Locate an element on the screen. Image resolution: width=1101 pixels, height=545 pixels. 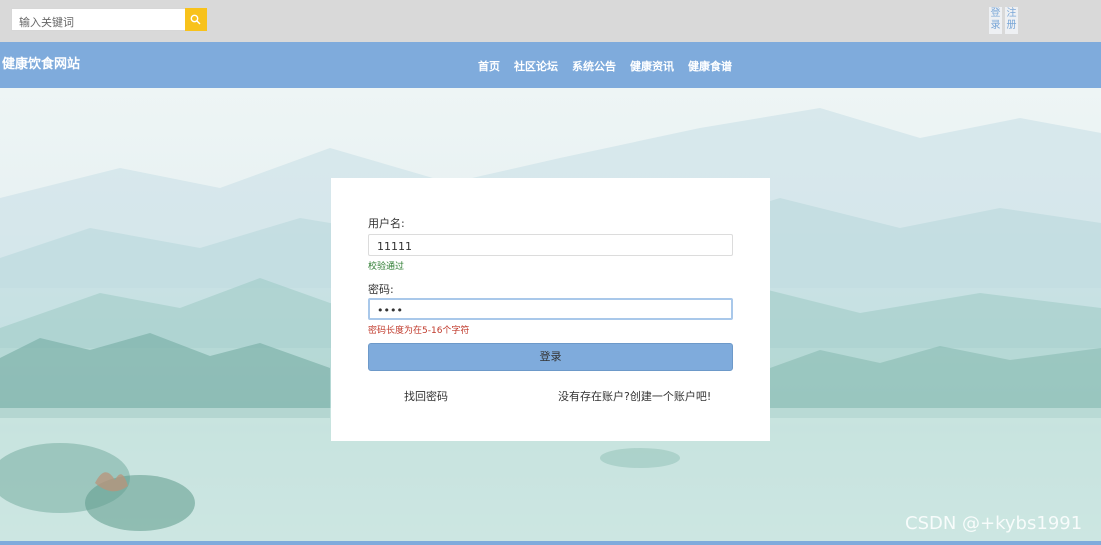
nav-menu: 首页 社区论坛 系统公告 健康资讯 健康食谱 is located at coordinates (612, 66).